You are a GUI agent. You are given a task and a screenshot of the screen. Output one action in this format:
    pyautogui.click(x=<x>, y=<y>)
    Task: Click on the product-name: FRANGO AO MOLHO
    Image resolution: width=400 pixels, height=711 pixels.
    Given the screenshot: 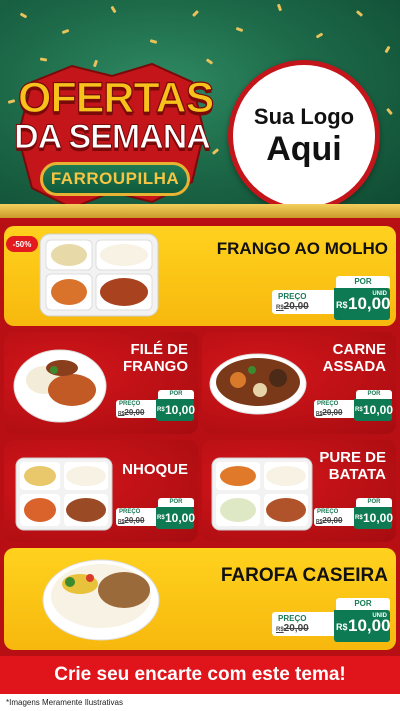 What is the action you would take?
    pyautogui.click(x=302, y=248)
    